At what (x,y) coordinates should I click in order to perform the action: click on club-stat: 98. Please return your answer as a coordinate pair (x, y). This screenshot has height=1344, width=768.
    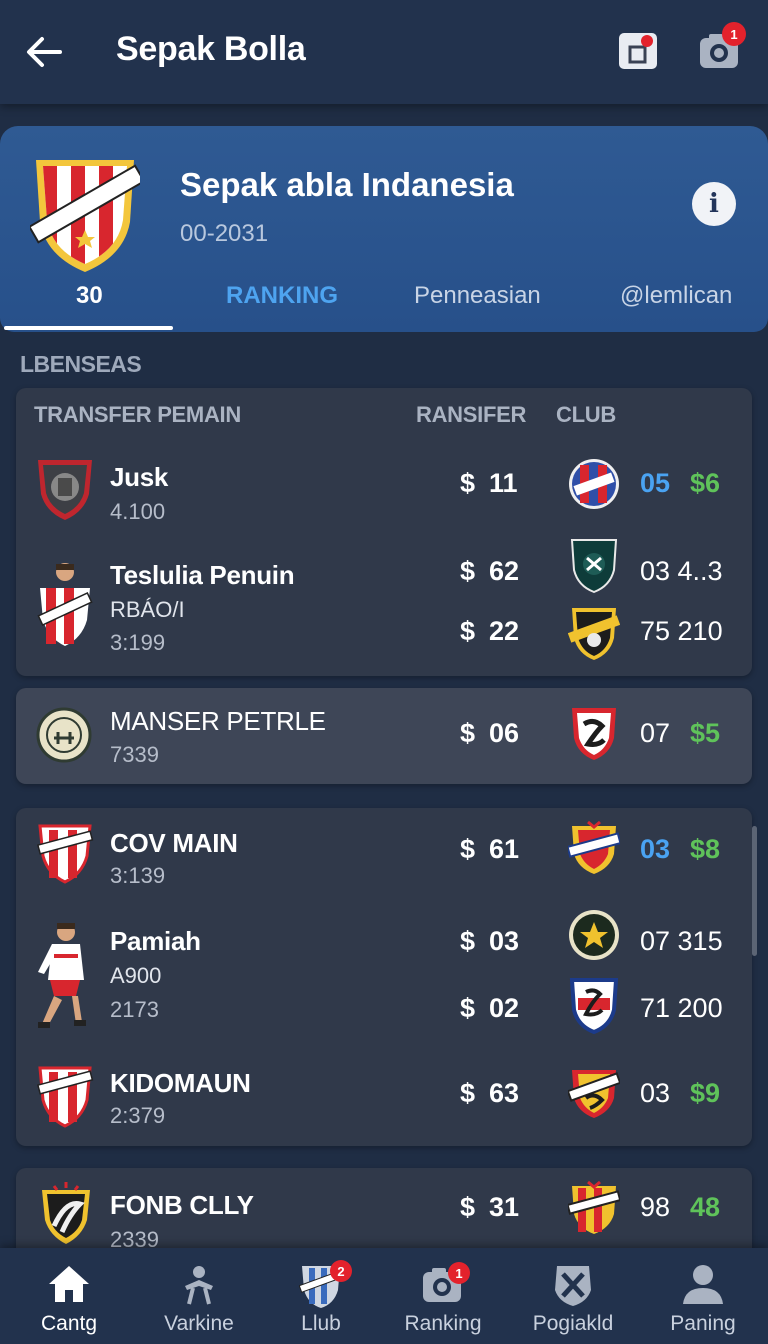
    Looking at the image, I should click on (655, 1207).